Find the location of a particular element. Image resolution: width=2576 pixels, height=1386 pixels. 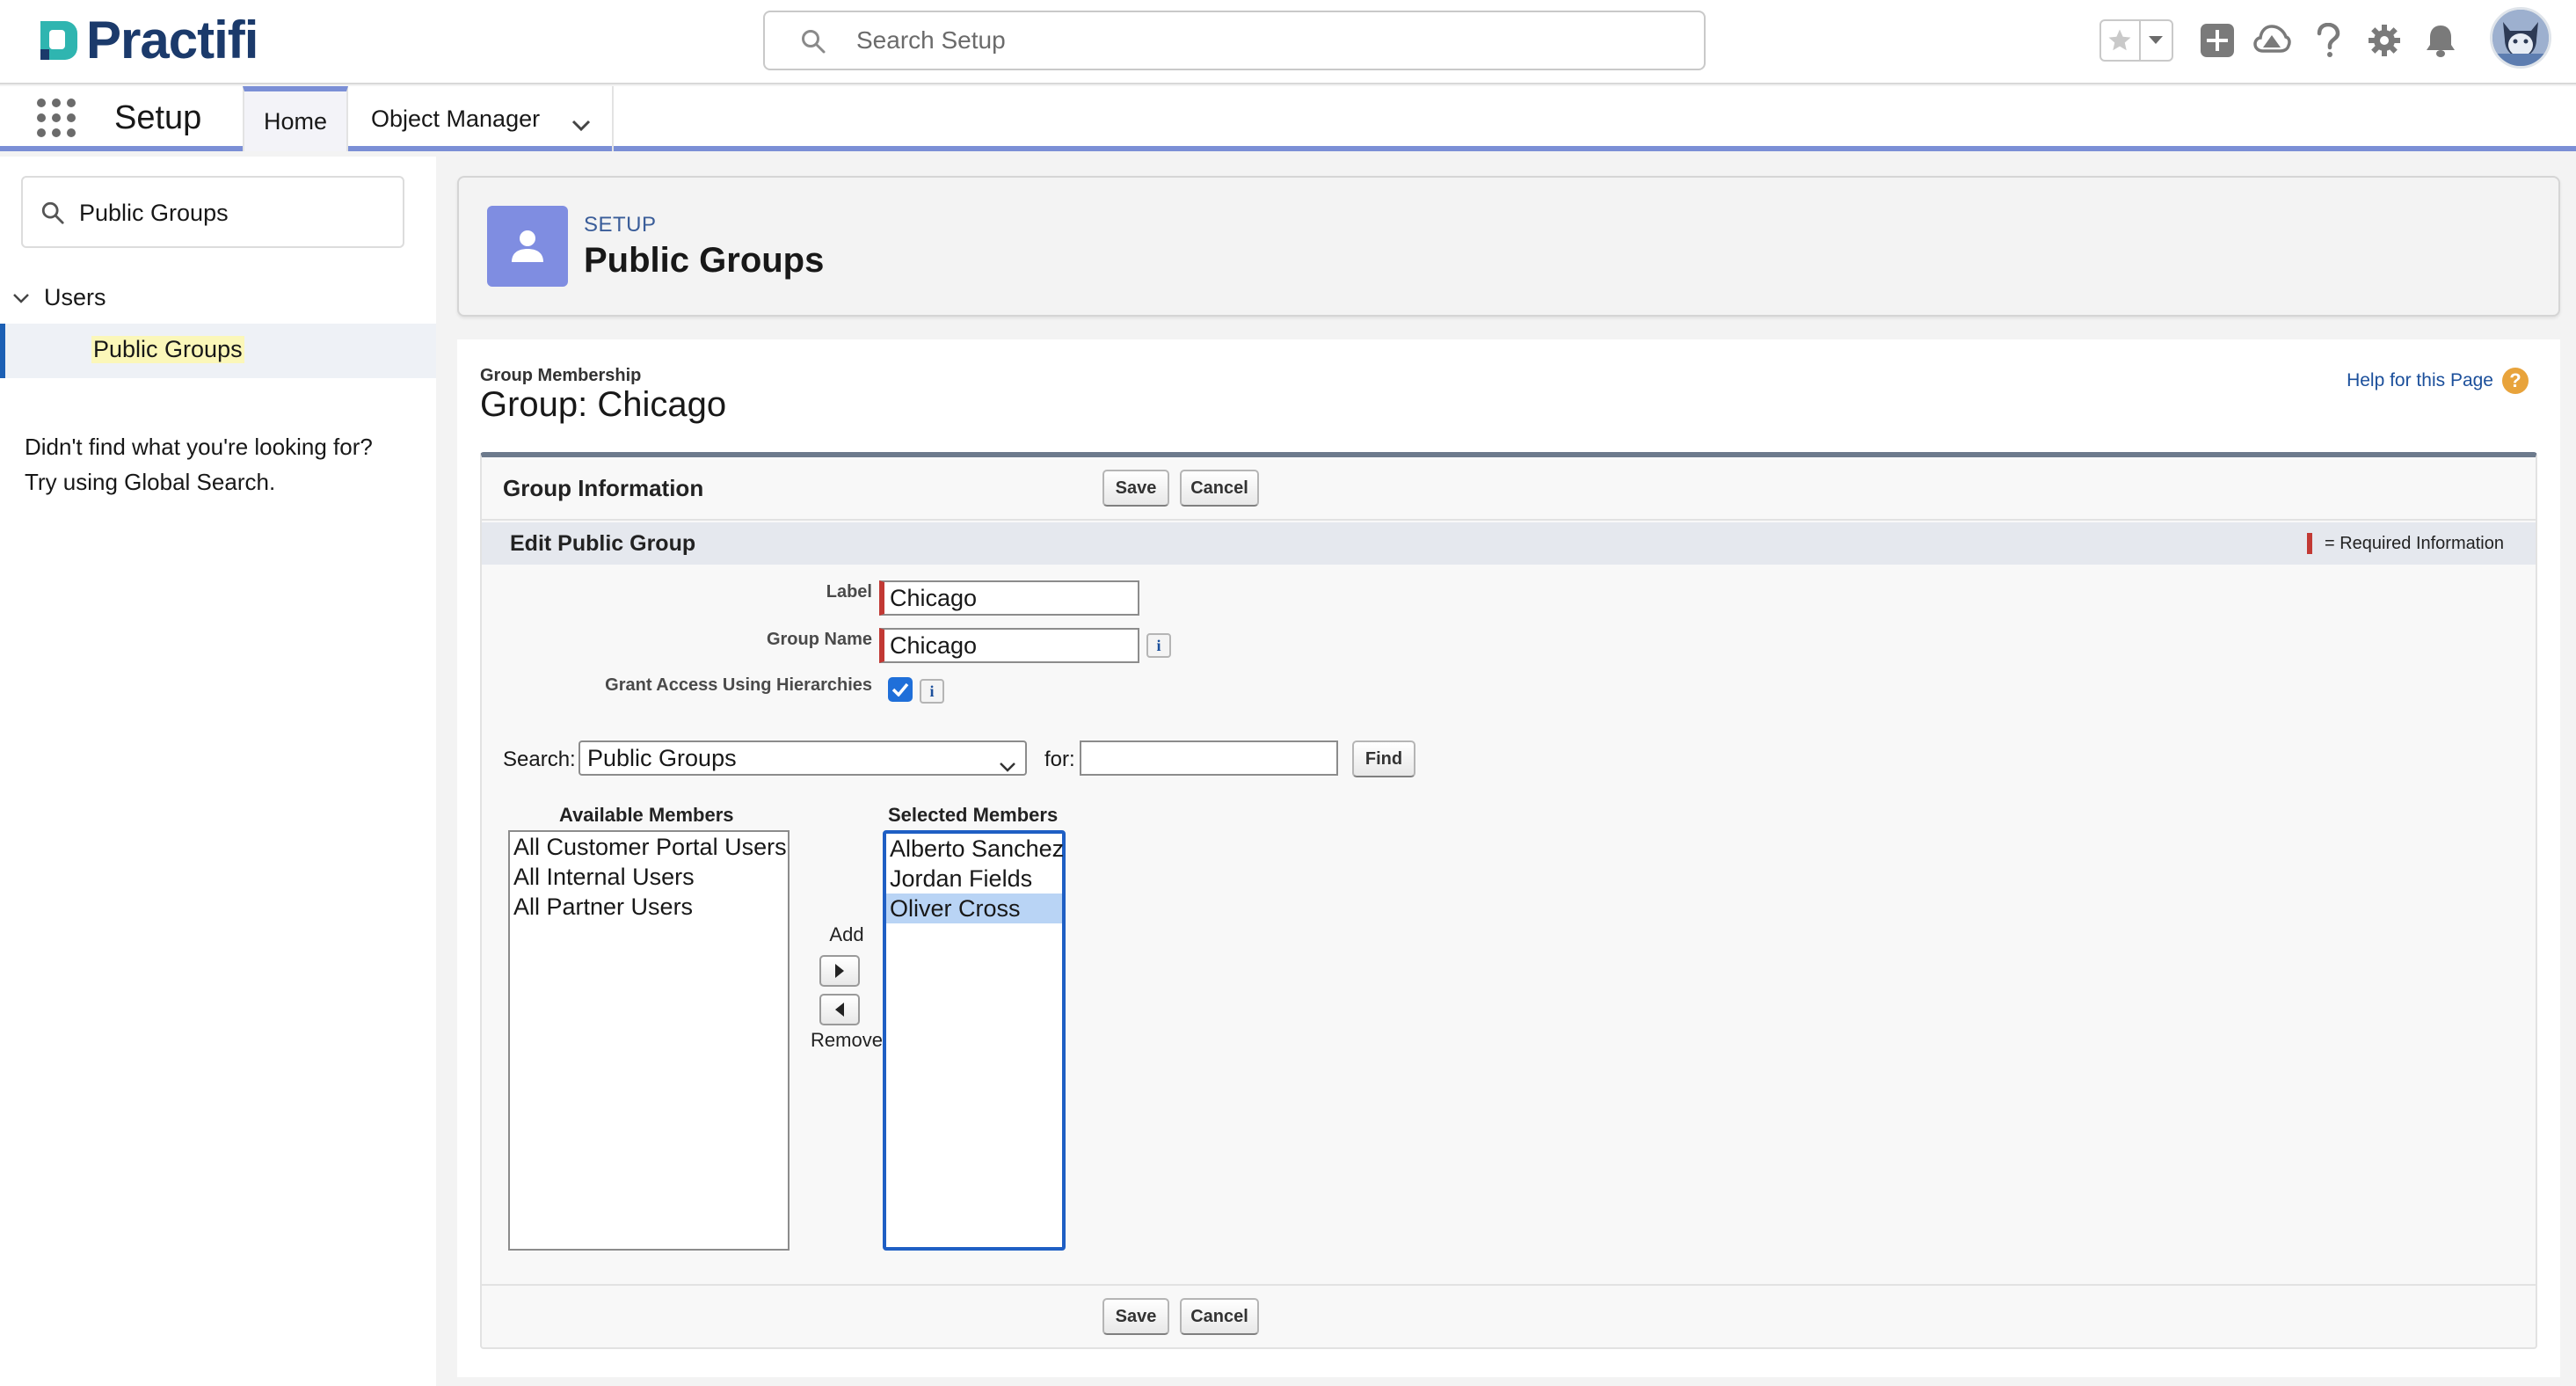

required-marker is located at coordinates (2309, 544).